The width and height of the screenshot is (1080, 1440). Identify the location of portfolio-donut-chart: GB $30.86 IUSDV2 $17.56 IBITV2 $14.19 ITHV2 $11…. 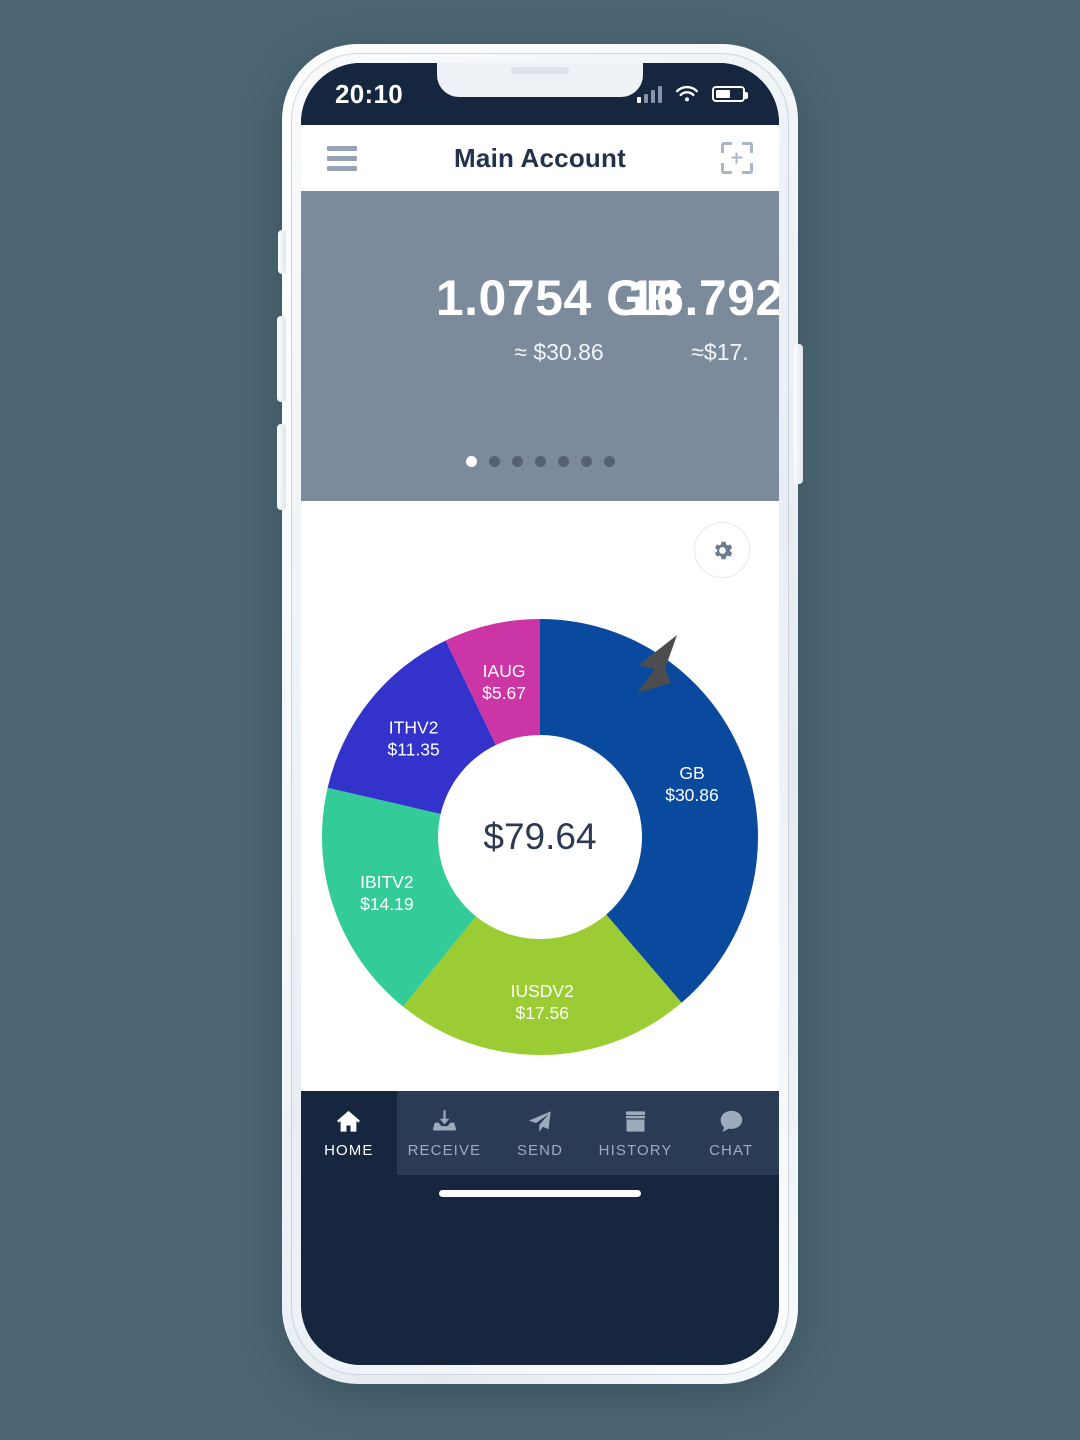
(540, 837).